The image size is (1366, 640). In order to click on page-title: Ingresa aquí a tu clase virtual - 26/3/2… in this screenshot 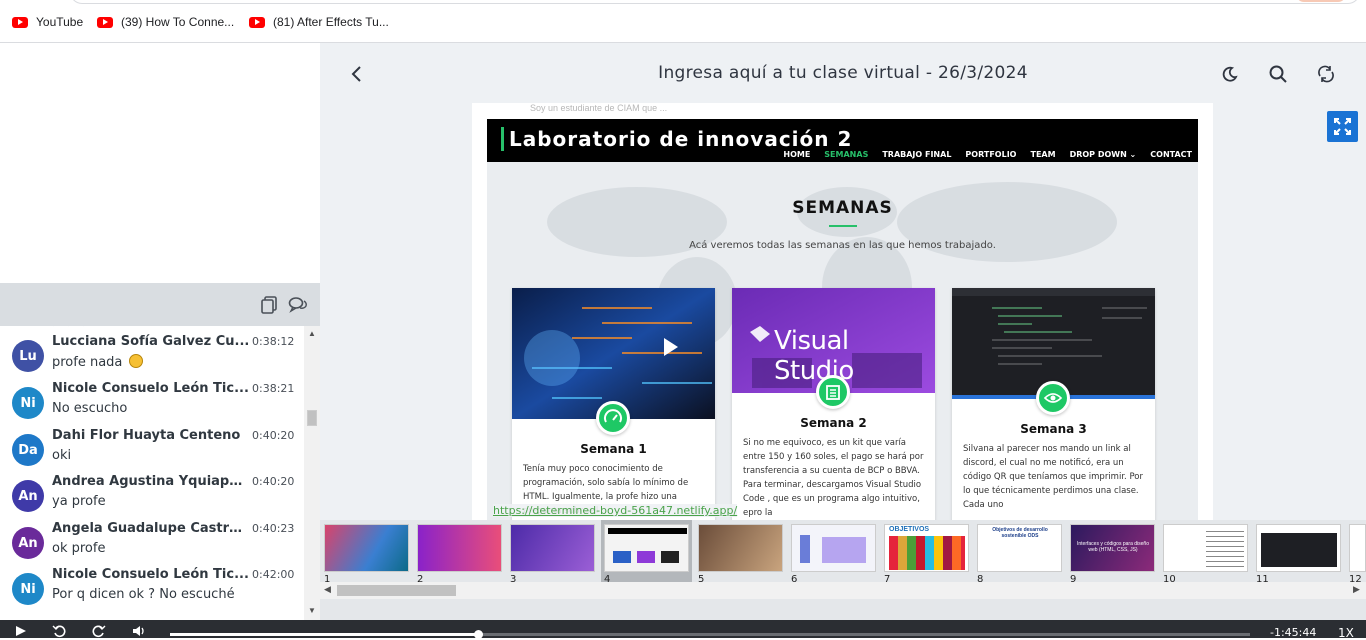, I will do `click(843, 73)`.